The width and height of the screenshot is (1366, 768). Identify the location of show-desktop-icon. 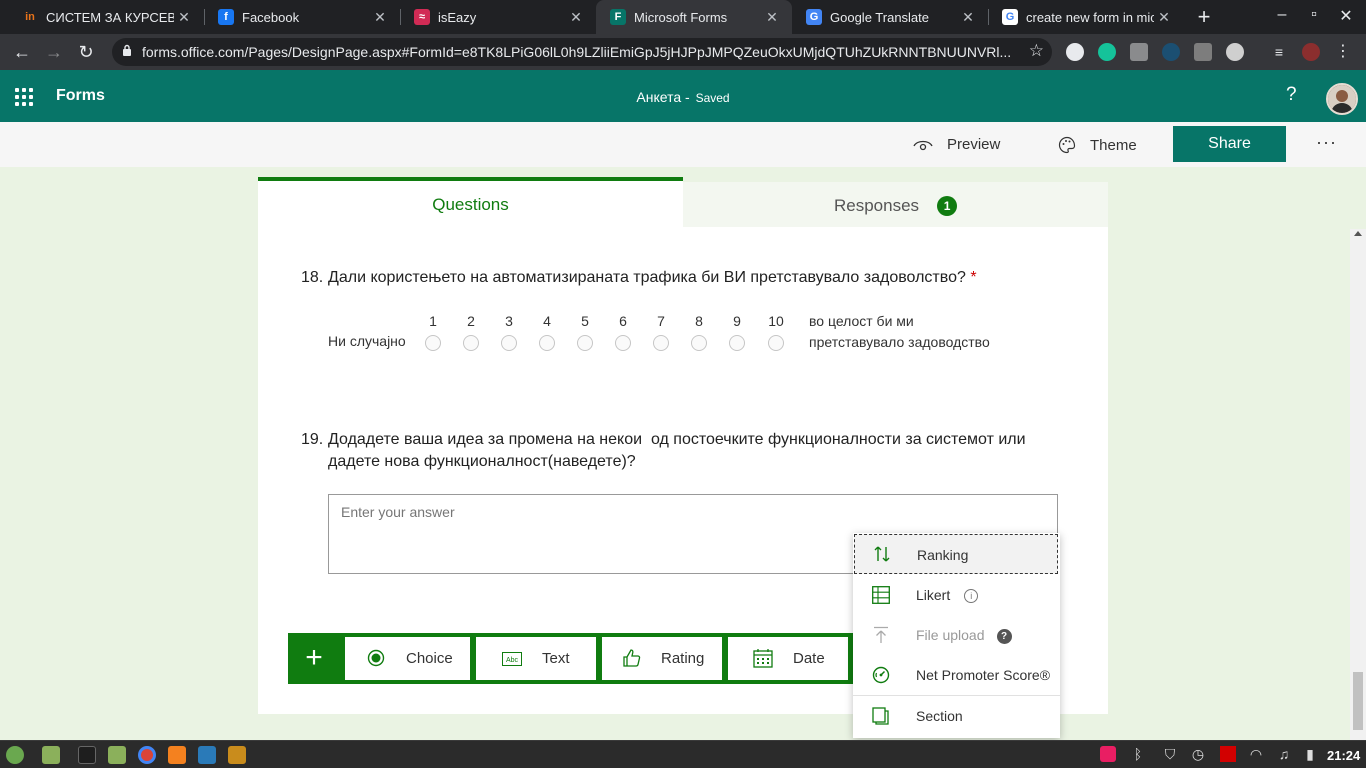
(51, 755).